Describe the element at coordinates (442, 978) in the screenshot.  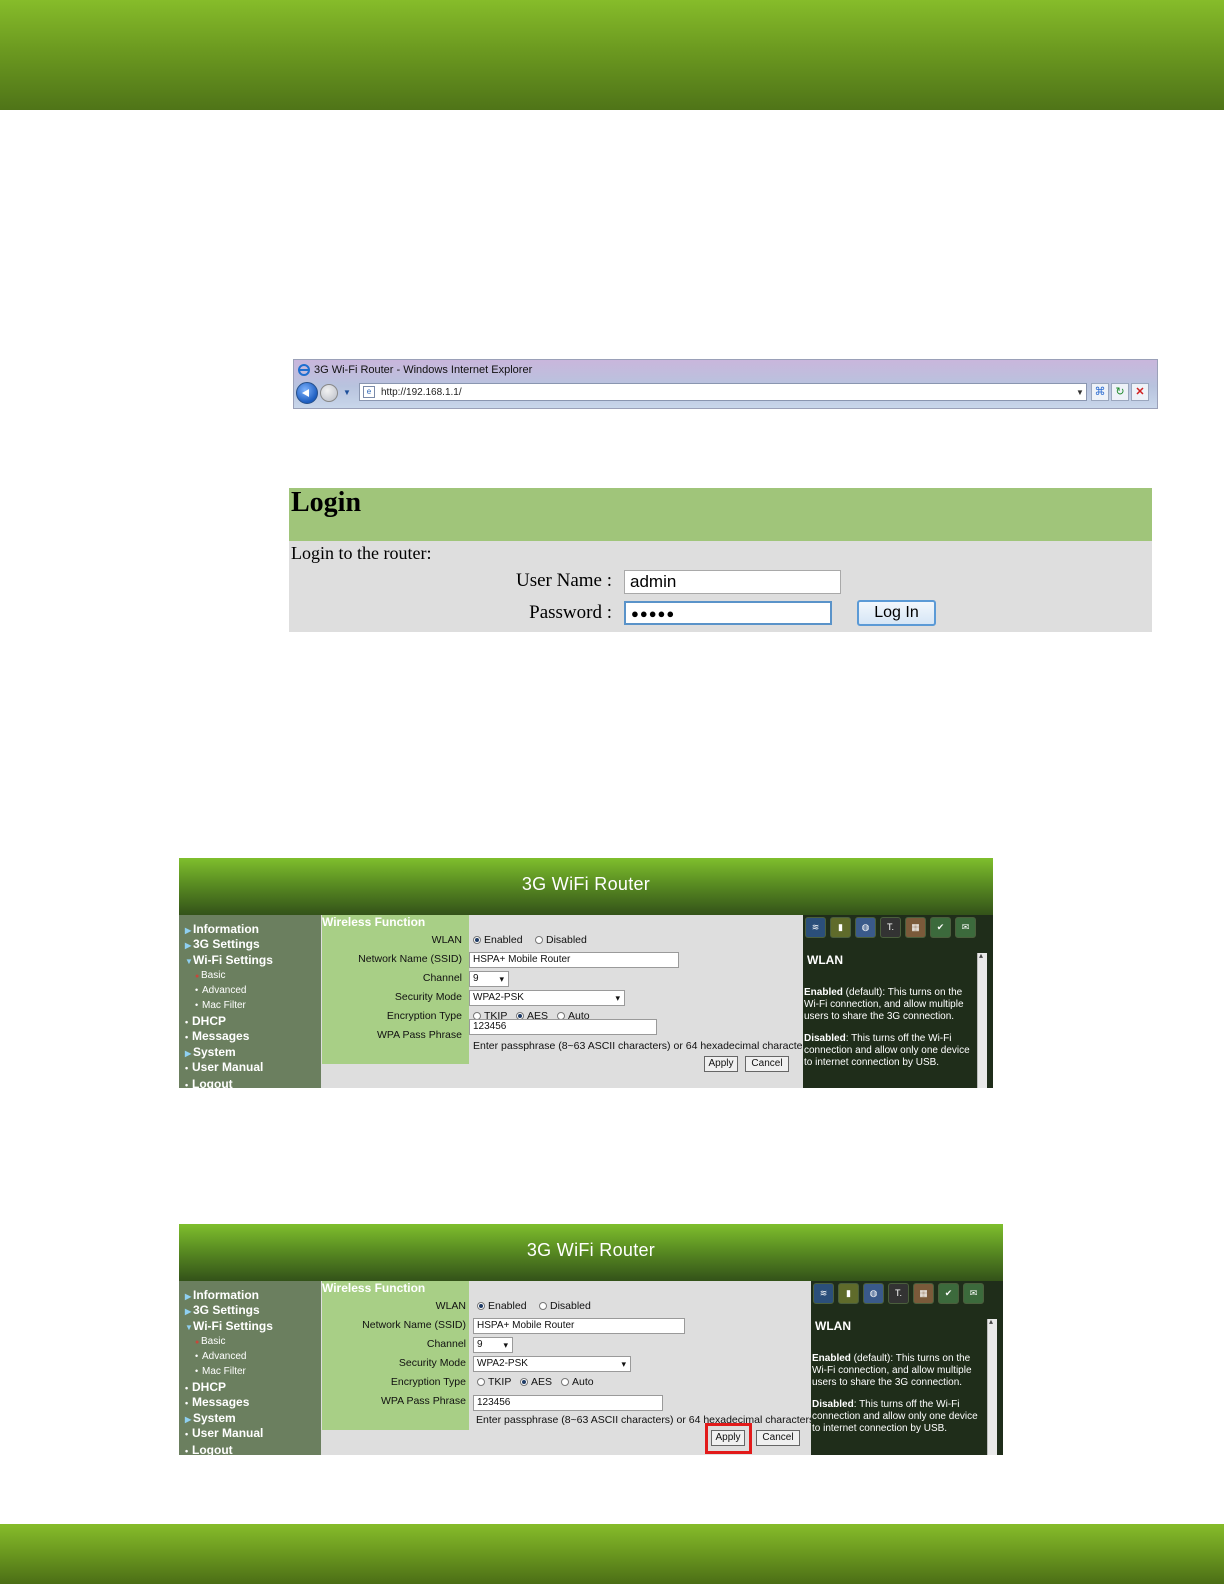
I see `channel-label: Channel` at that location.